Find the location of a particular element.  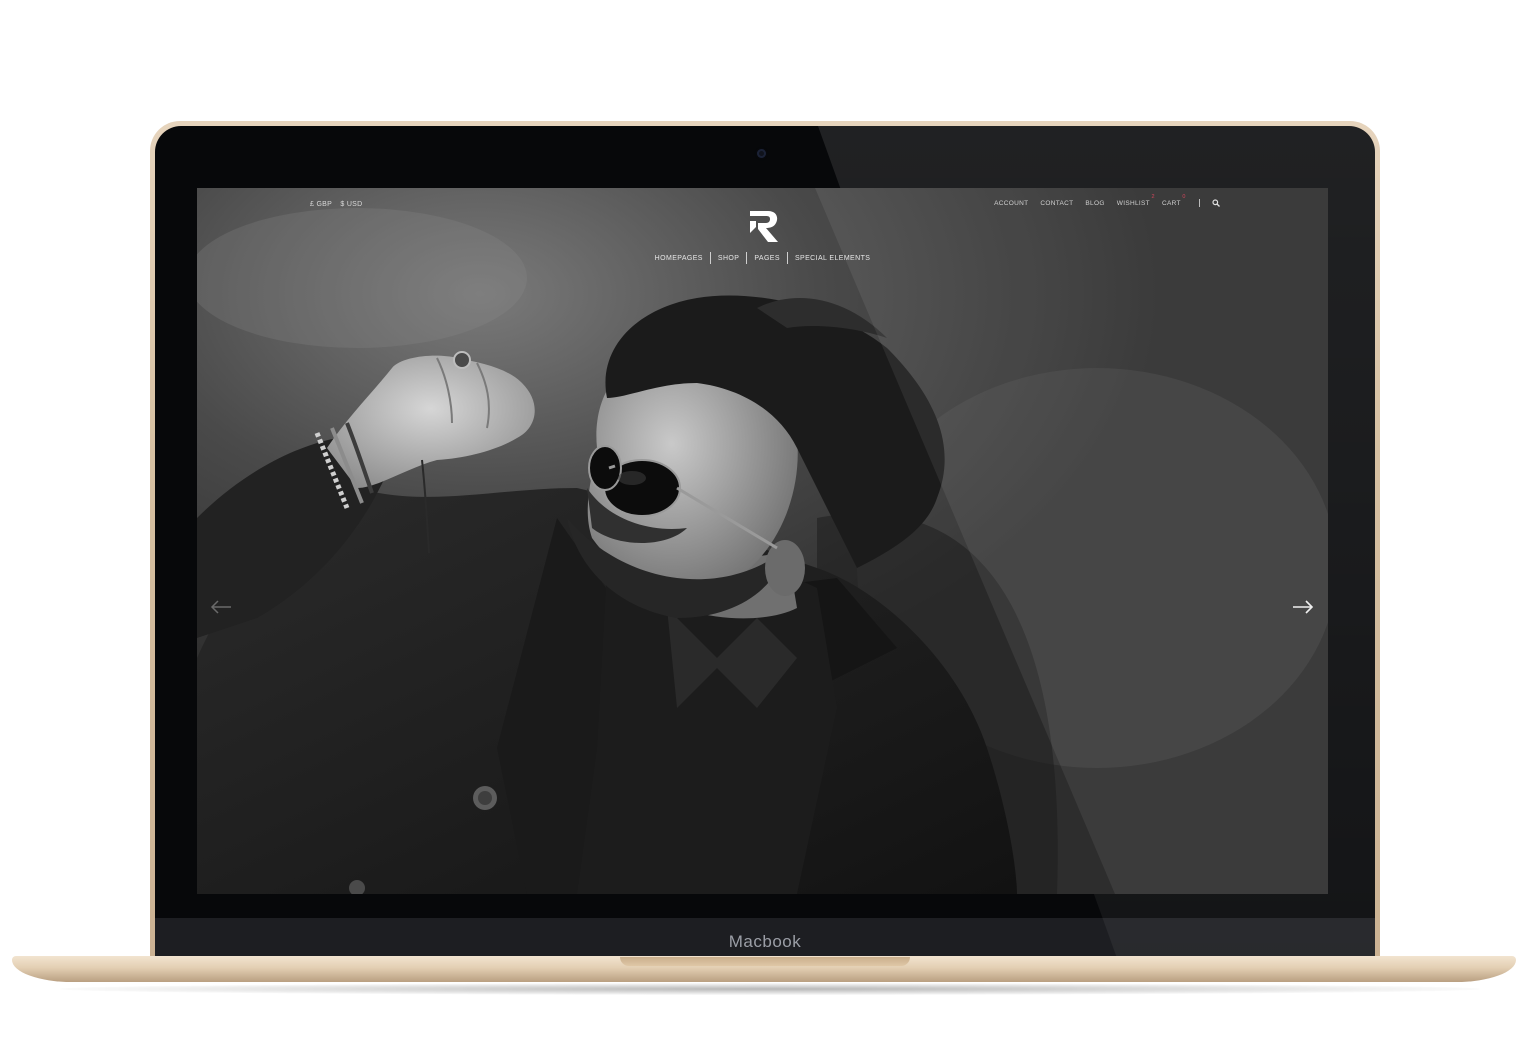

nav-homepages: HOMEPAGES is located at coordinates (679, 258).